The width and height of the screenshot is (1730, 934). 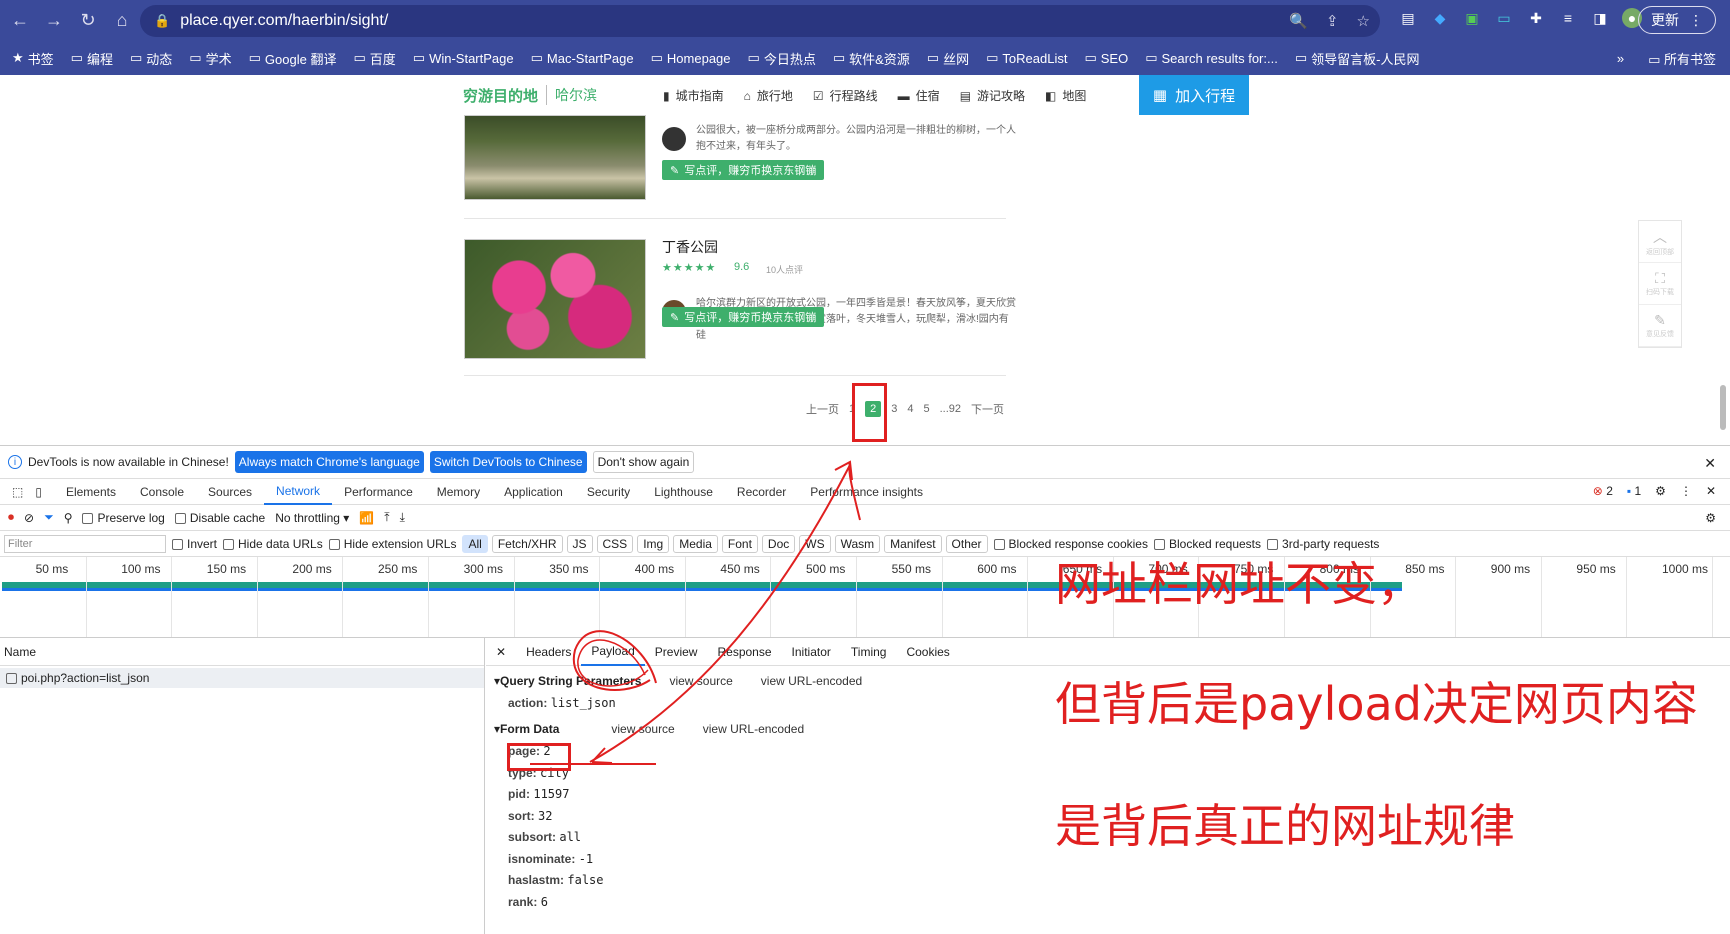 I want to click on annotation-text: 但背后是payload决定网页内容, so click(x=1376, y=704).